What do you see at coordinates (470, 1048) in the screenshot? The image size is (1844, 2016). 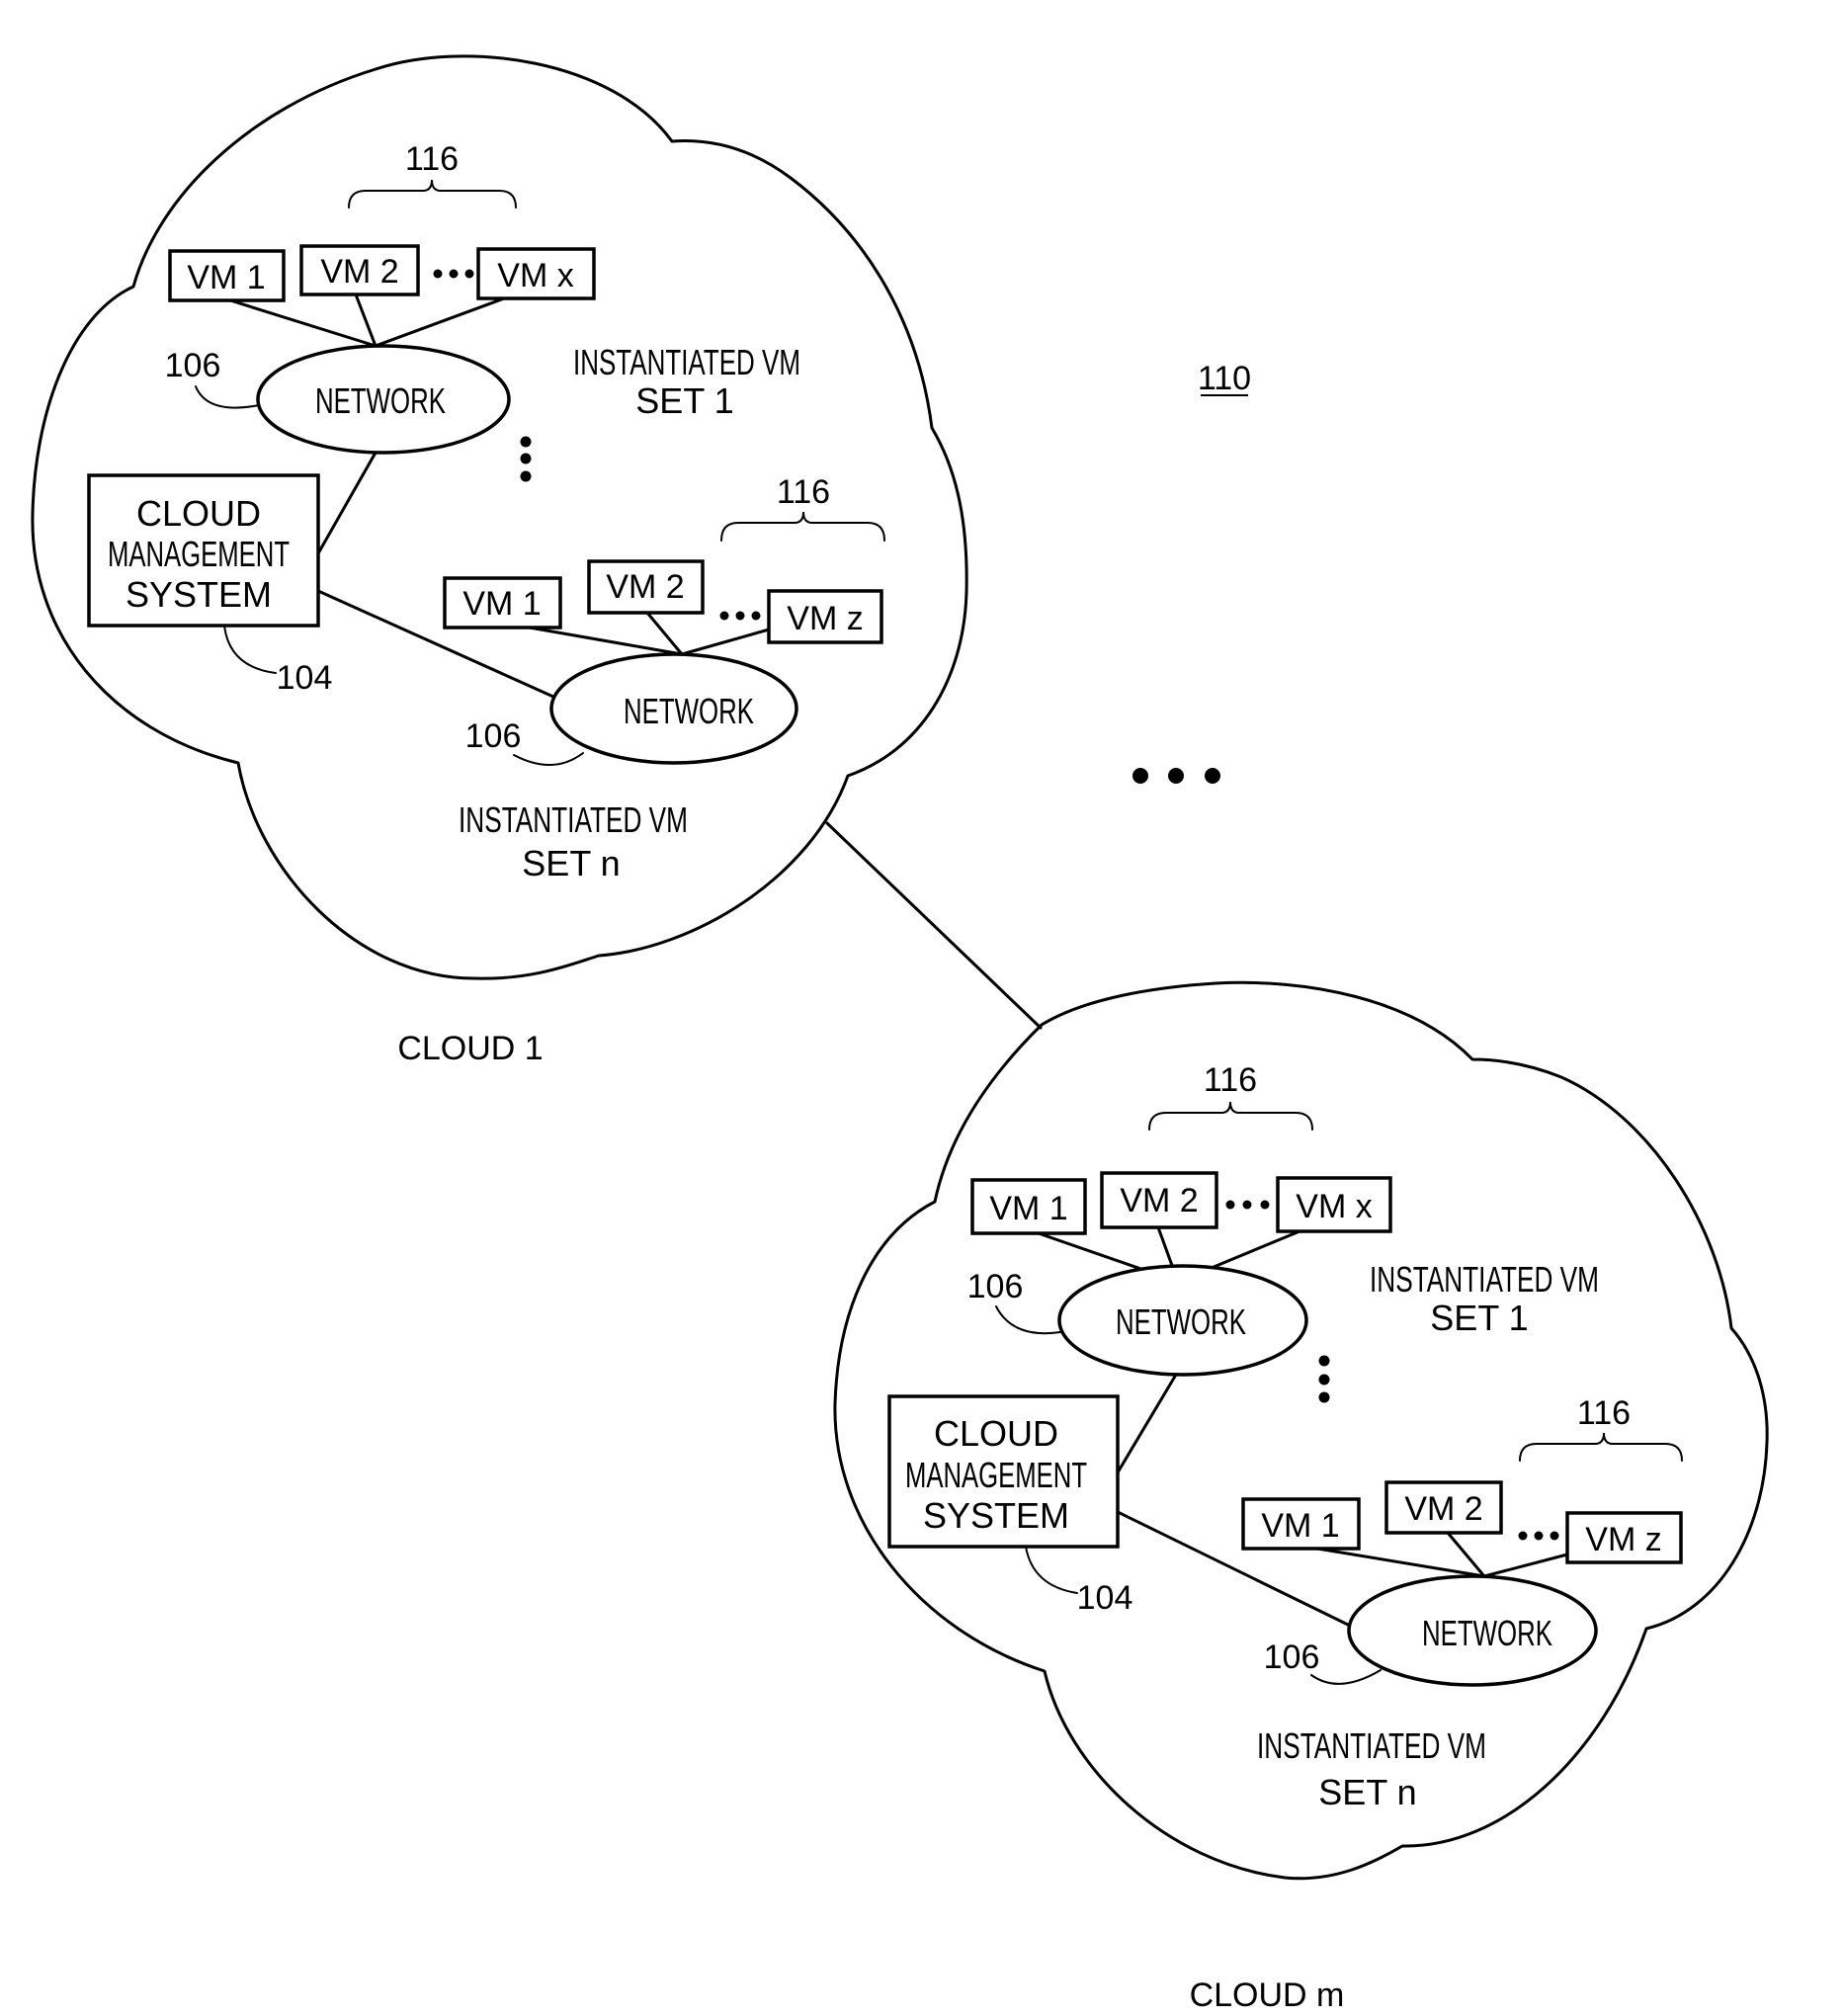 I see `cloud-1-label: CLOUD 1` at bounding box center [470, 1048].